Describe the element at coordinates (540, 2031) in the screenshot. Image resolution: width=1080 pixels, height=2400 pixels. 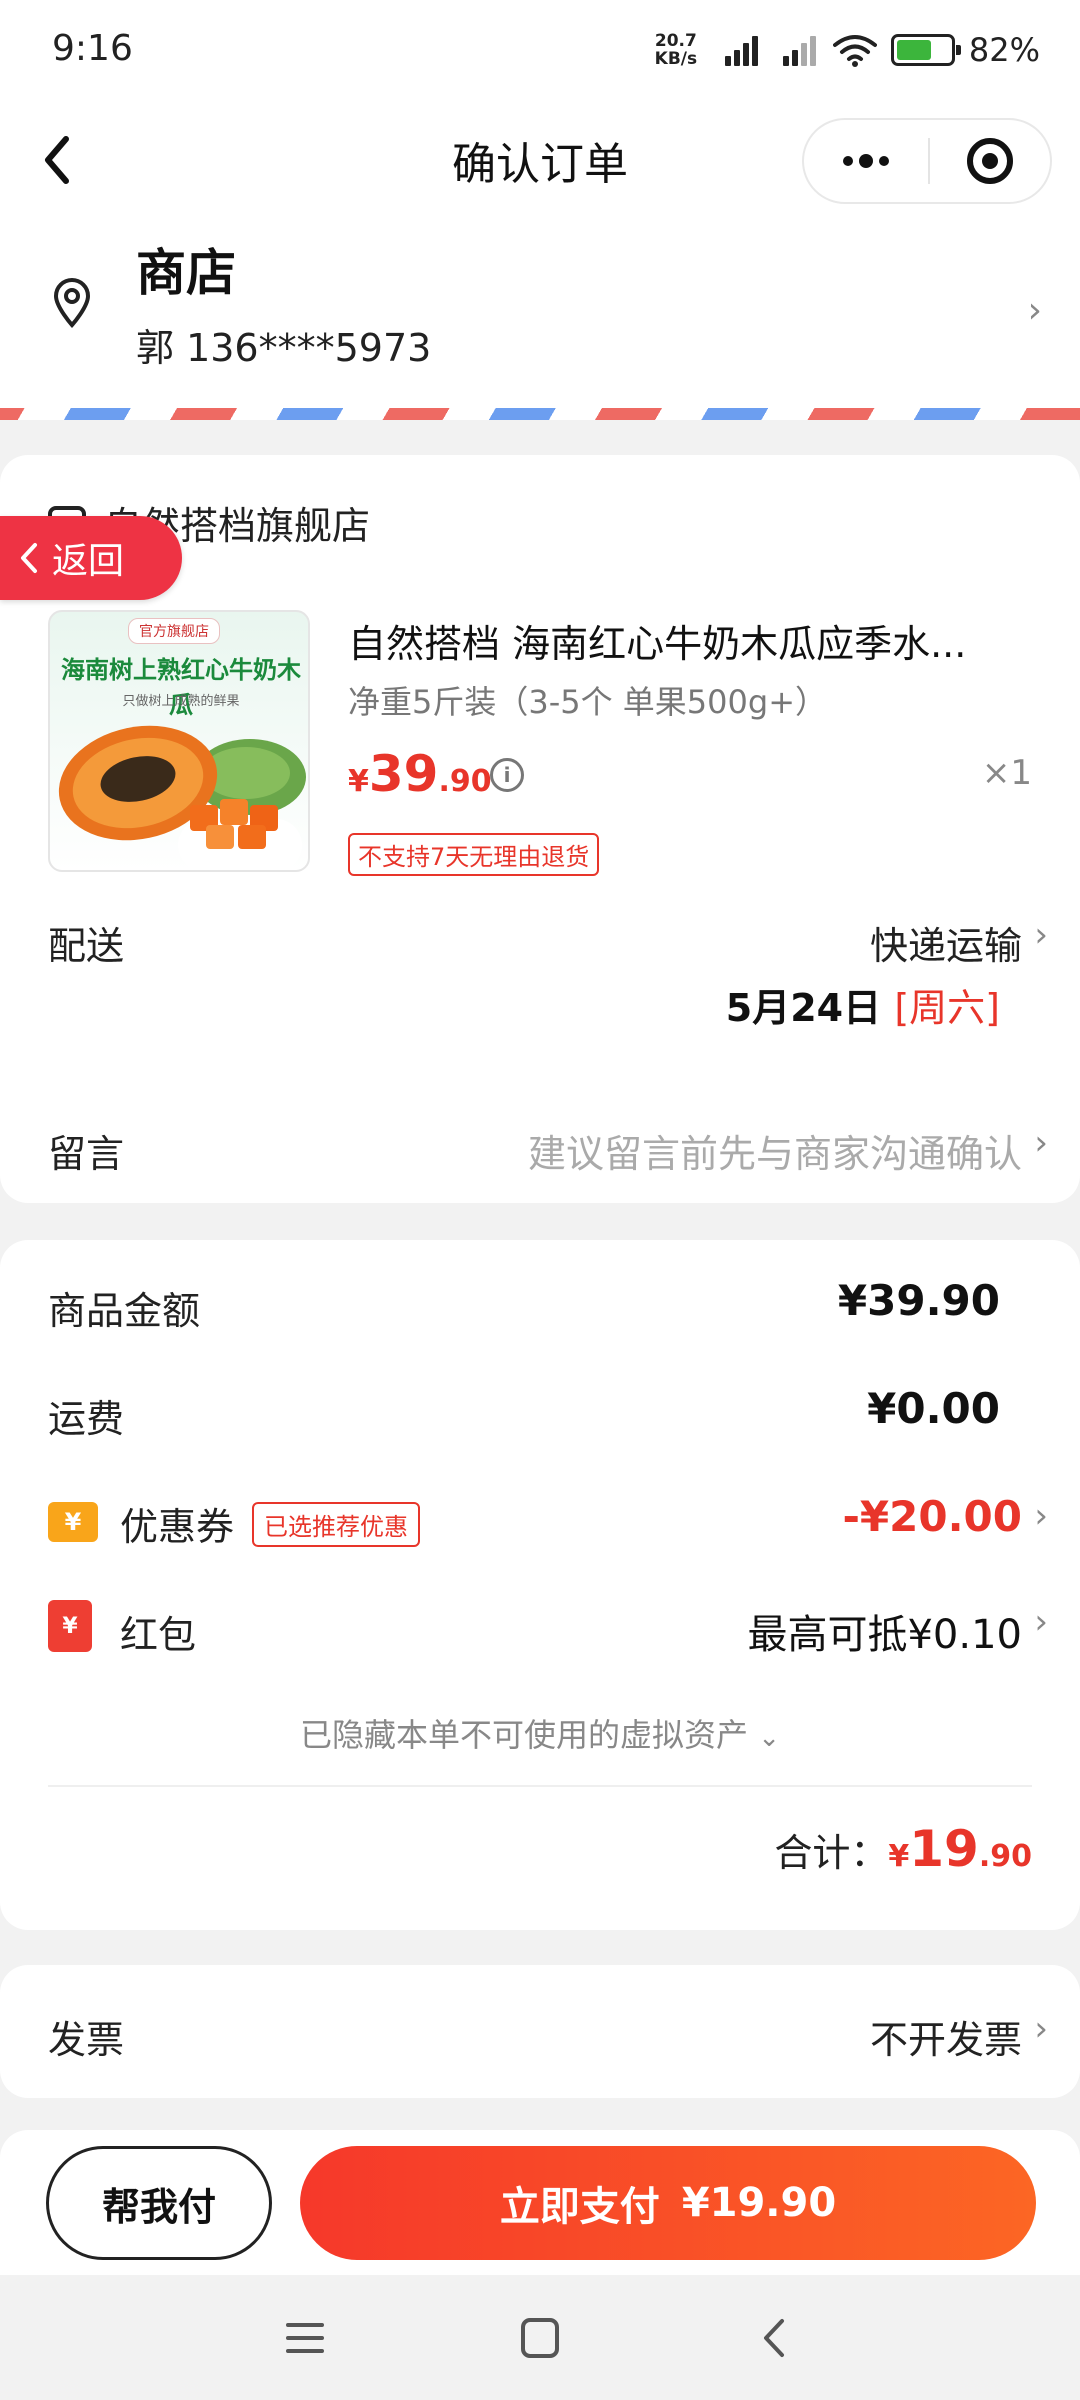
I see `invoice-row: 发票 不开发票 ›` at that location.